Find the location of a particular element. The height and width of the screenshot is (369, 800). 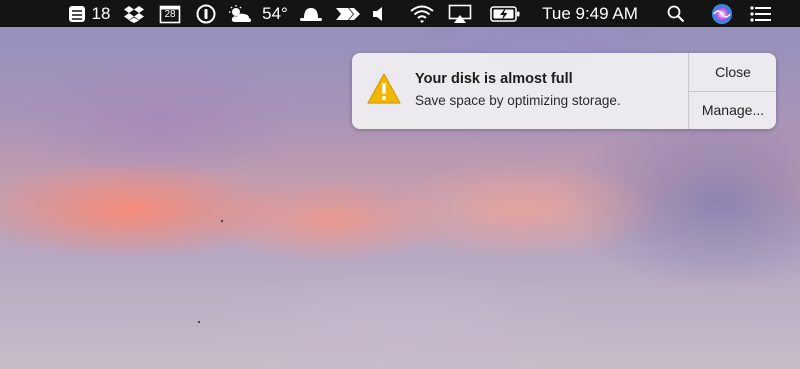

todoist-count: 18 is located at coordinates (101, 13).